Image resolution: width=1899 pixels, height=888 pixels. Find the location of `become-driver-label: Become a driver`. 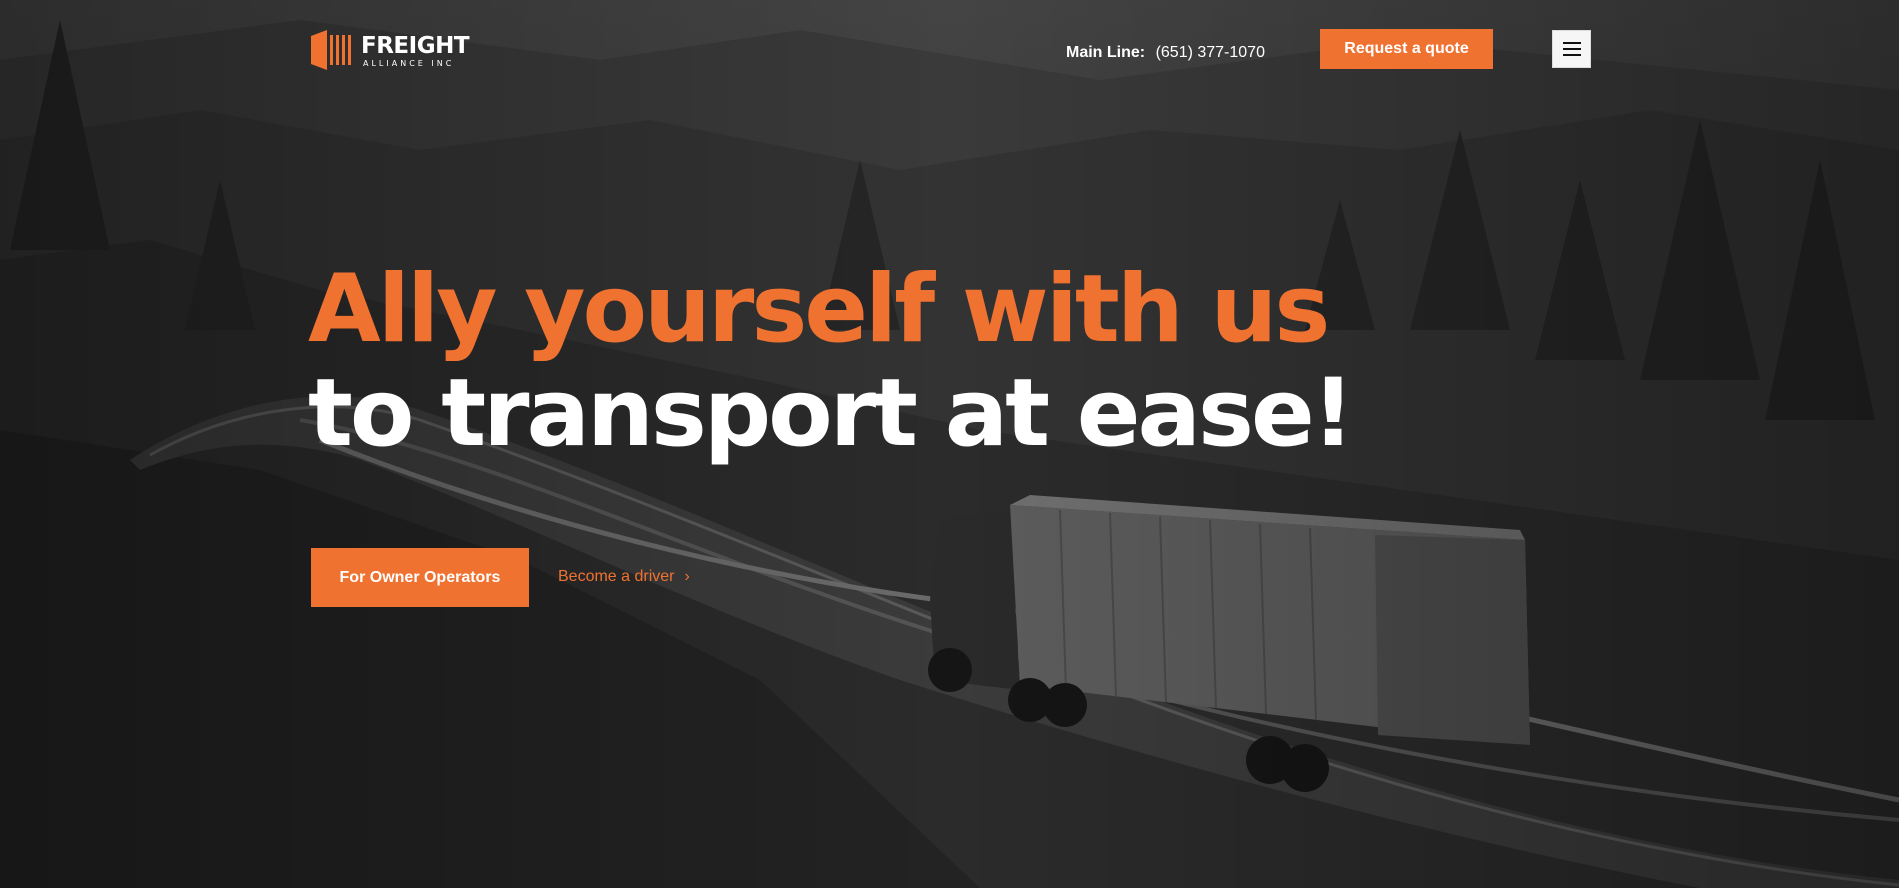

become-driver-label: Become a driver is located at coordinates (616, 576).